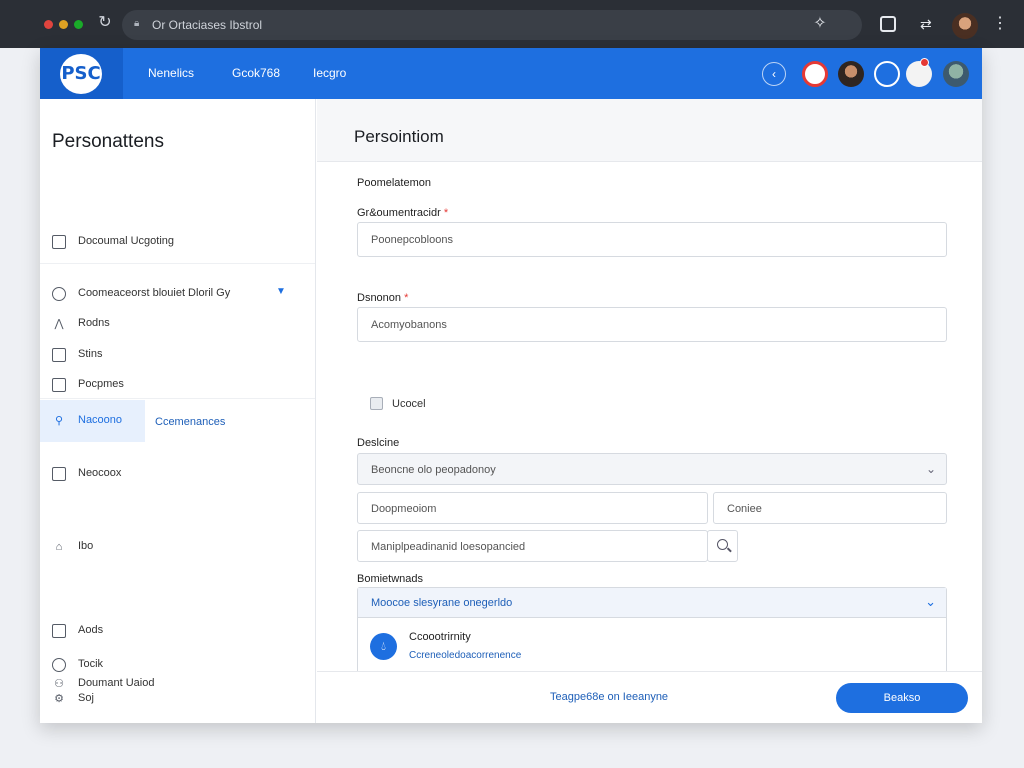 The height and width of the screenshot is (768, 1024). What do you see at coordinates (399, 136) in the screenshot?
I see `page-title: Persointiom` at bounding box center [399, 136].